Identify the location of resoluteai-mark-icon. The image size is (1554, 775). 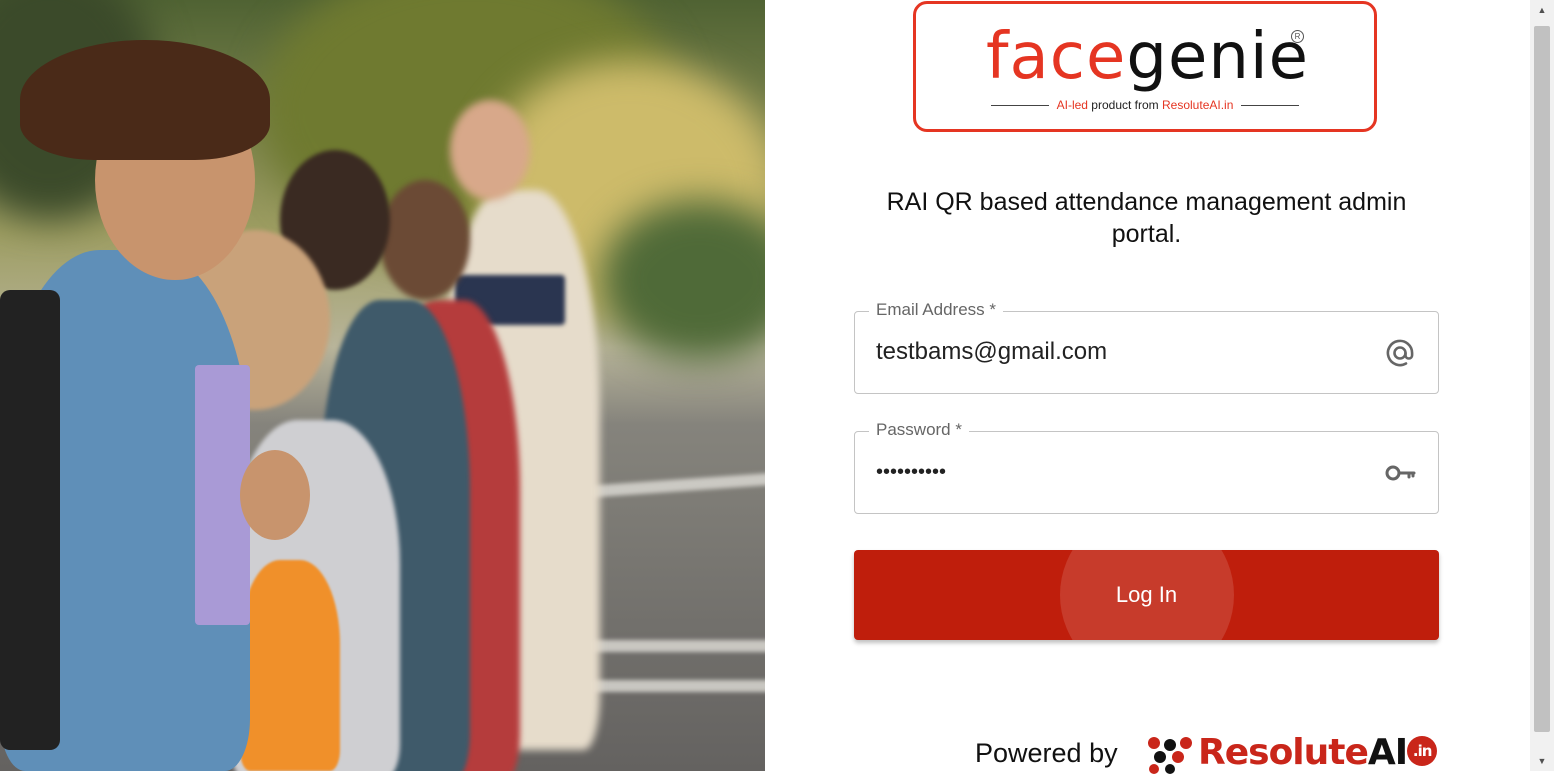
(1170, 755).